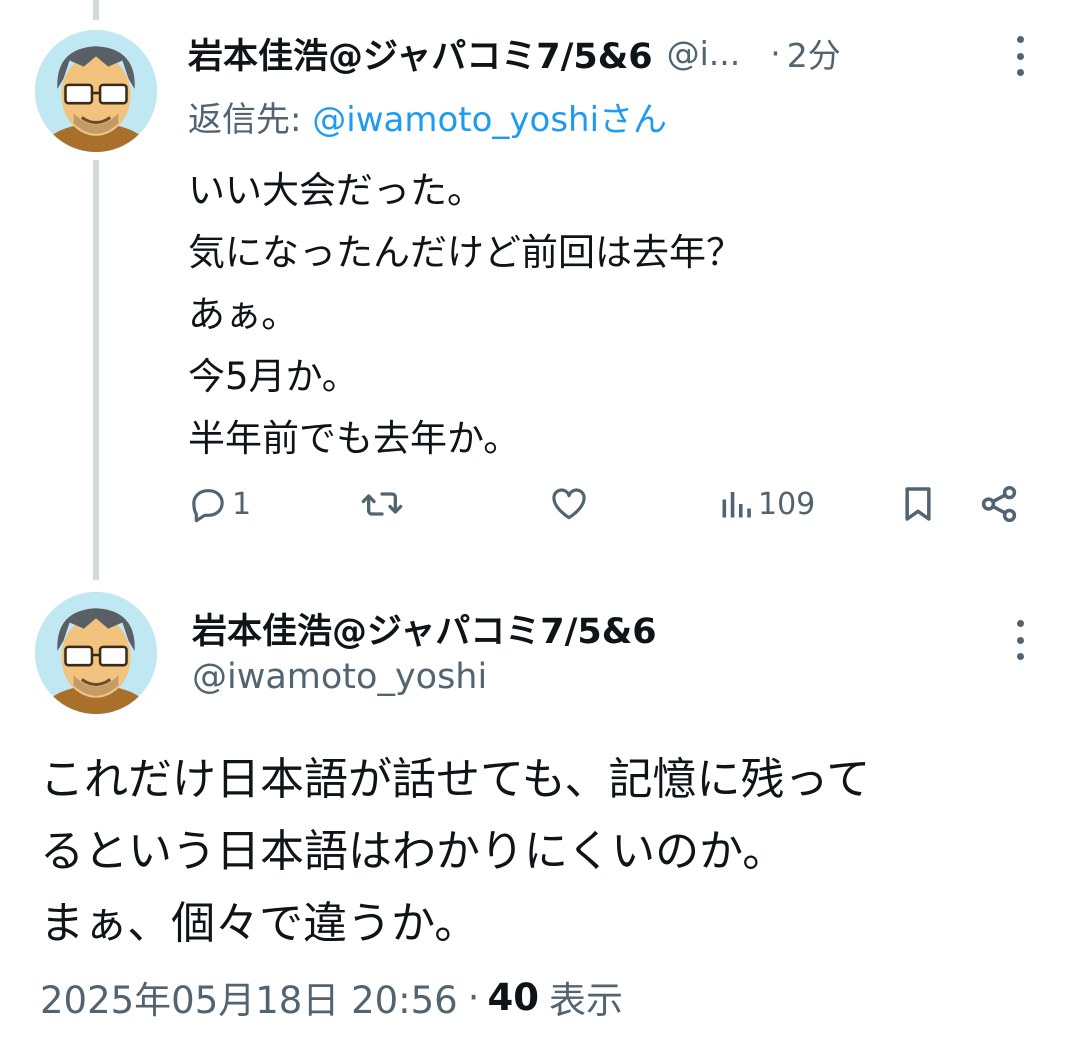 This screenshot has height=1044, width=1080. What do you see at coordinates (208, 506) in the screenshot?
I see `reply-icon` at bounding box center [208, 506].